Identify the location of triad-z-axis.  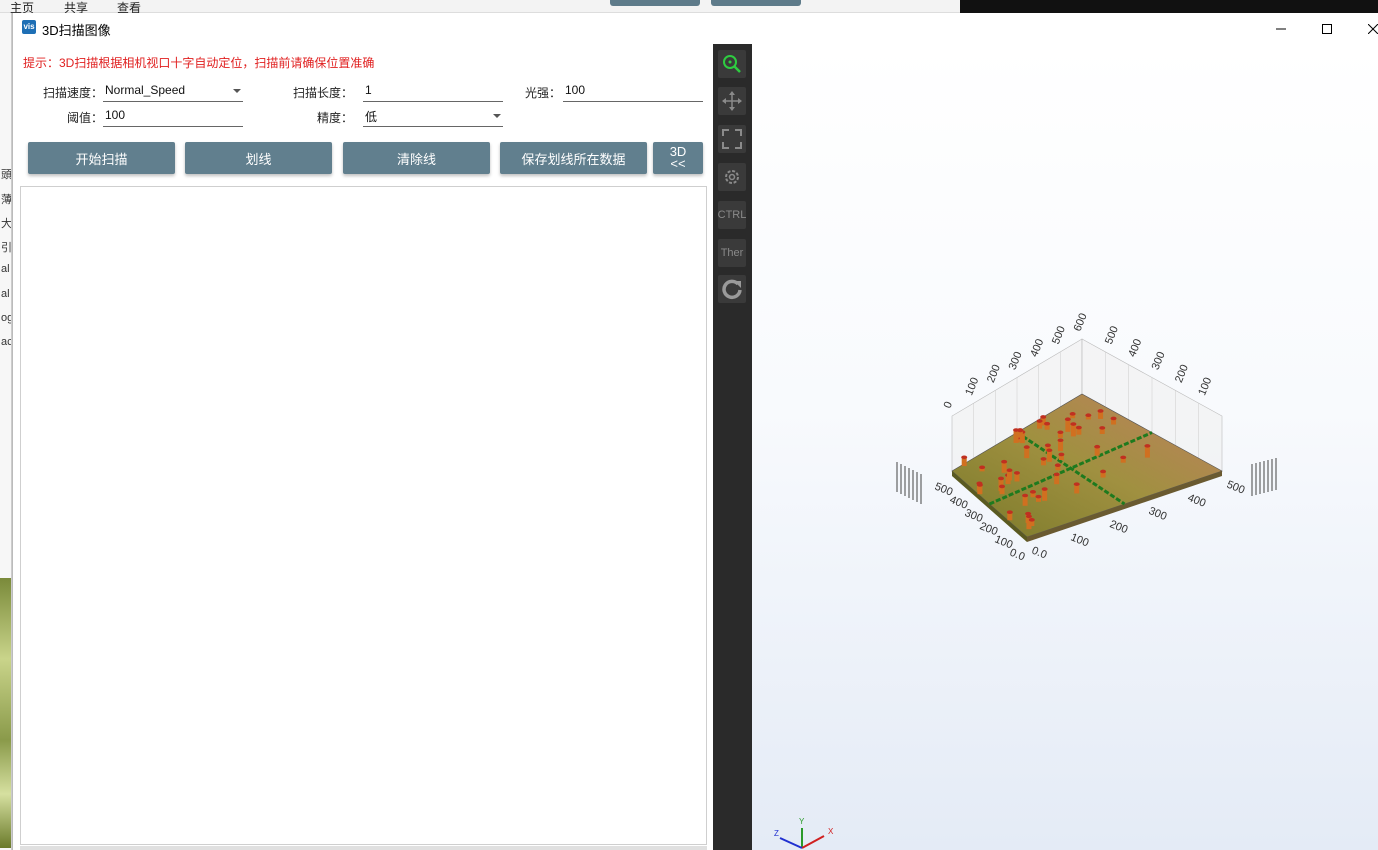
(791, 843).